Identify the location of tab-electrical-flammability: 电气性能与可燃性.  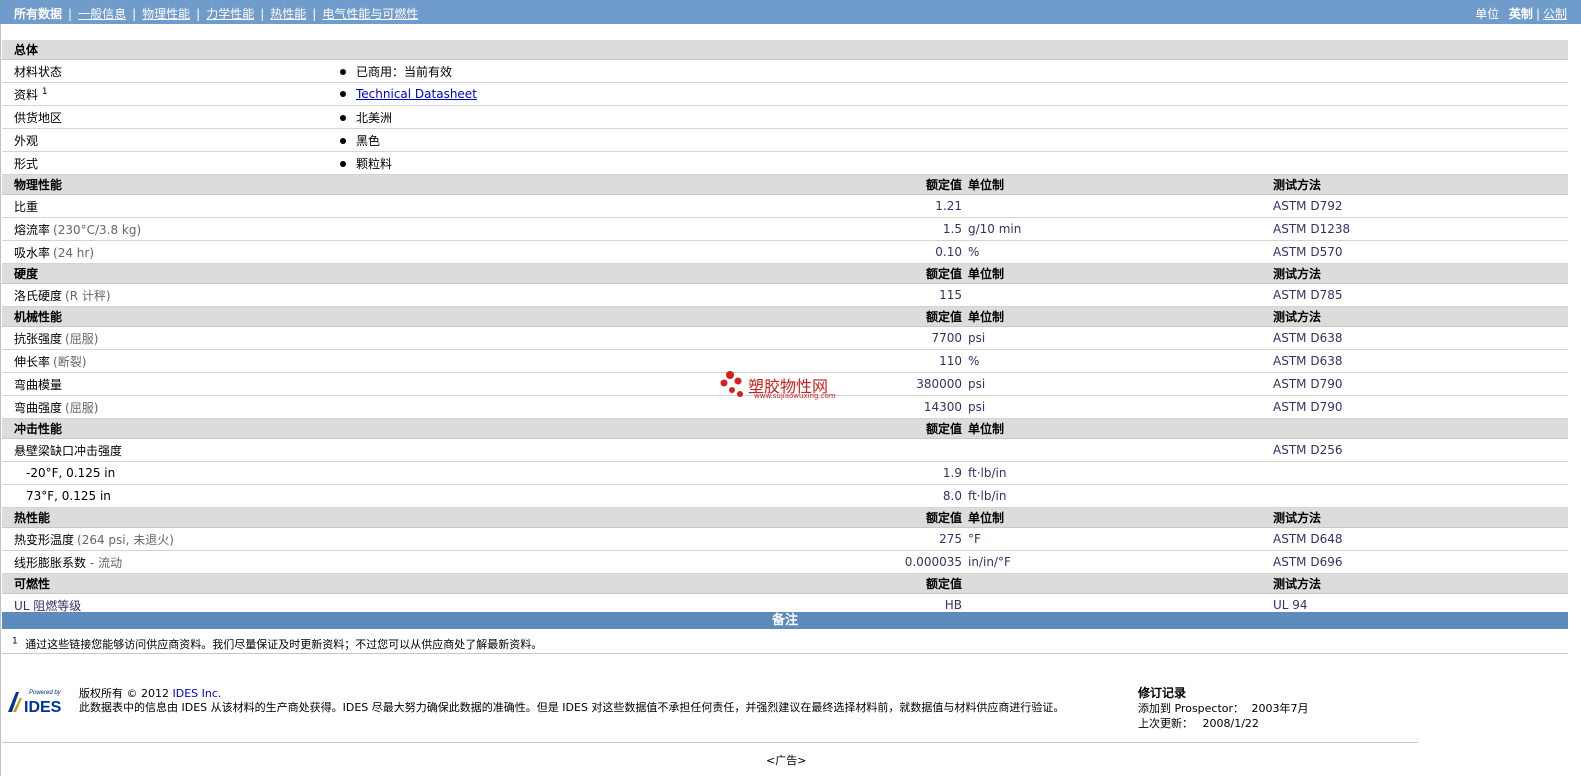
(370, 14).